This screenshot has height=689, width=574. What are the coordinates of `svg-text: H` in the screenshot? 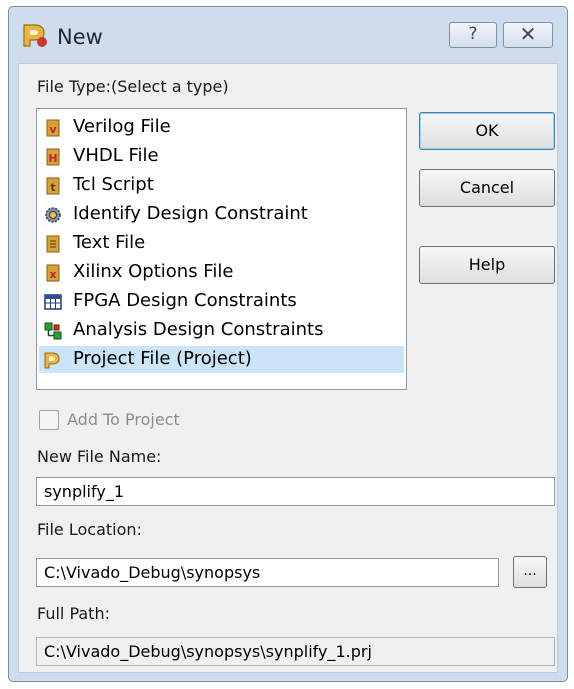 It's located at (52, 158).